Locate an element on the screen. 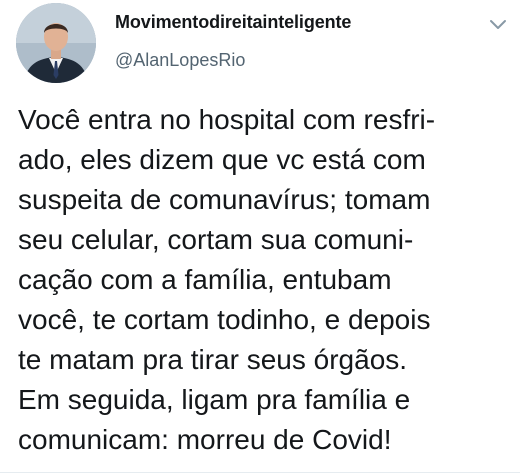 The height and width of the screenshot is (476, 520). tweet-text-line: comunicam: morreu de Covid! is located at coordinates (205, 439).